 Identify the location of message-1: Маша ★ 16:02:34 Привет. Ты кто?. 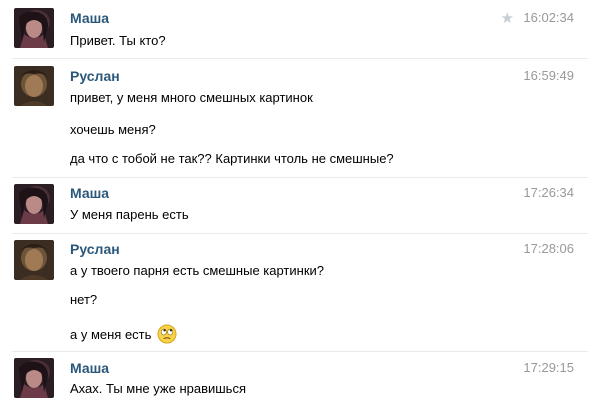
(302, 30).